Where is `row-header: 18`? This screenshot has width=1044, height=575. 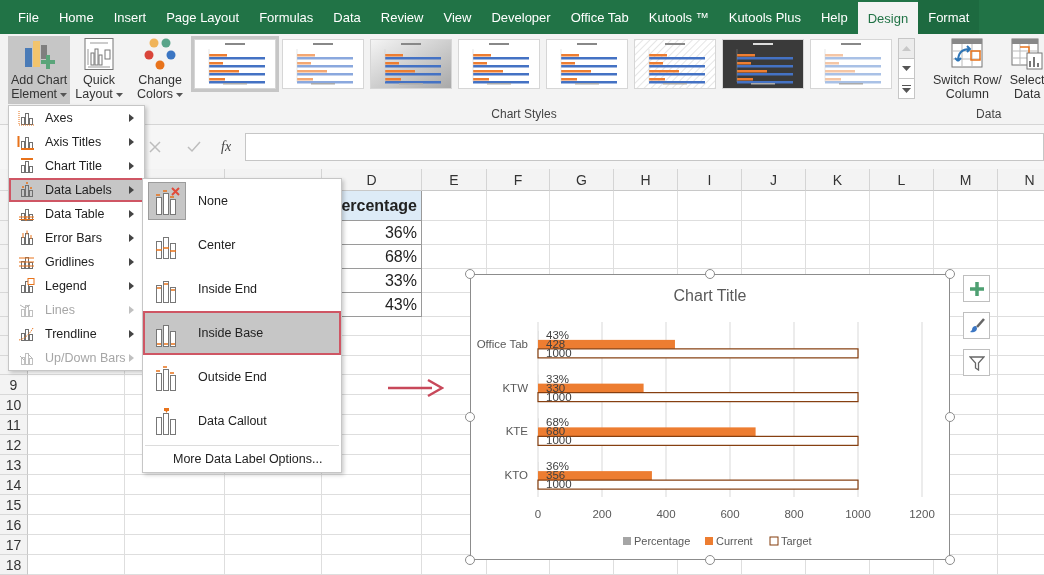
row-header: 18 is located at coordinates (14, 565).